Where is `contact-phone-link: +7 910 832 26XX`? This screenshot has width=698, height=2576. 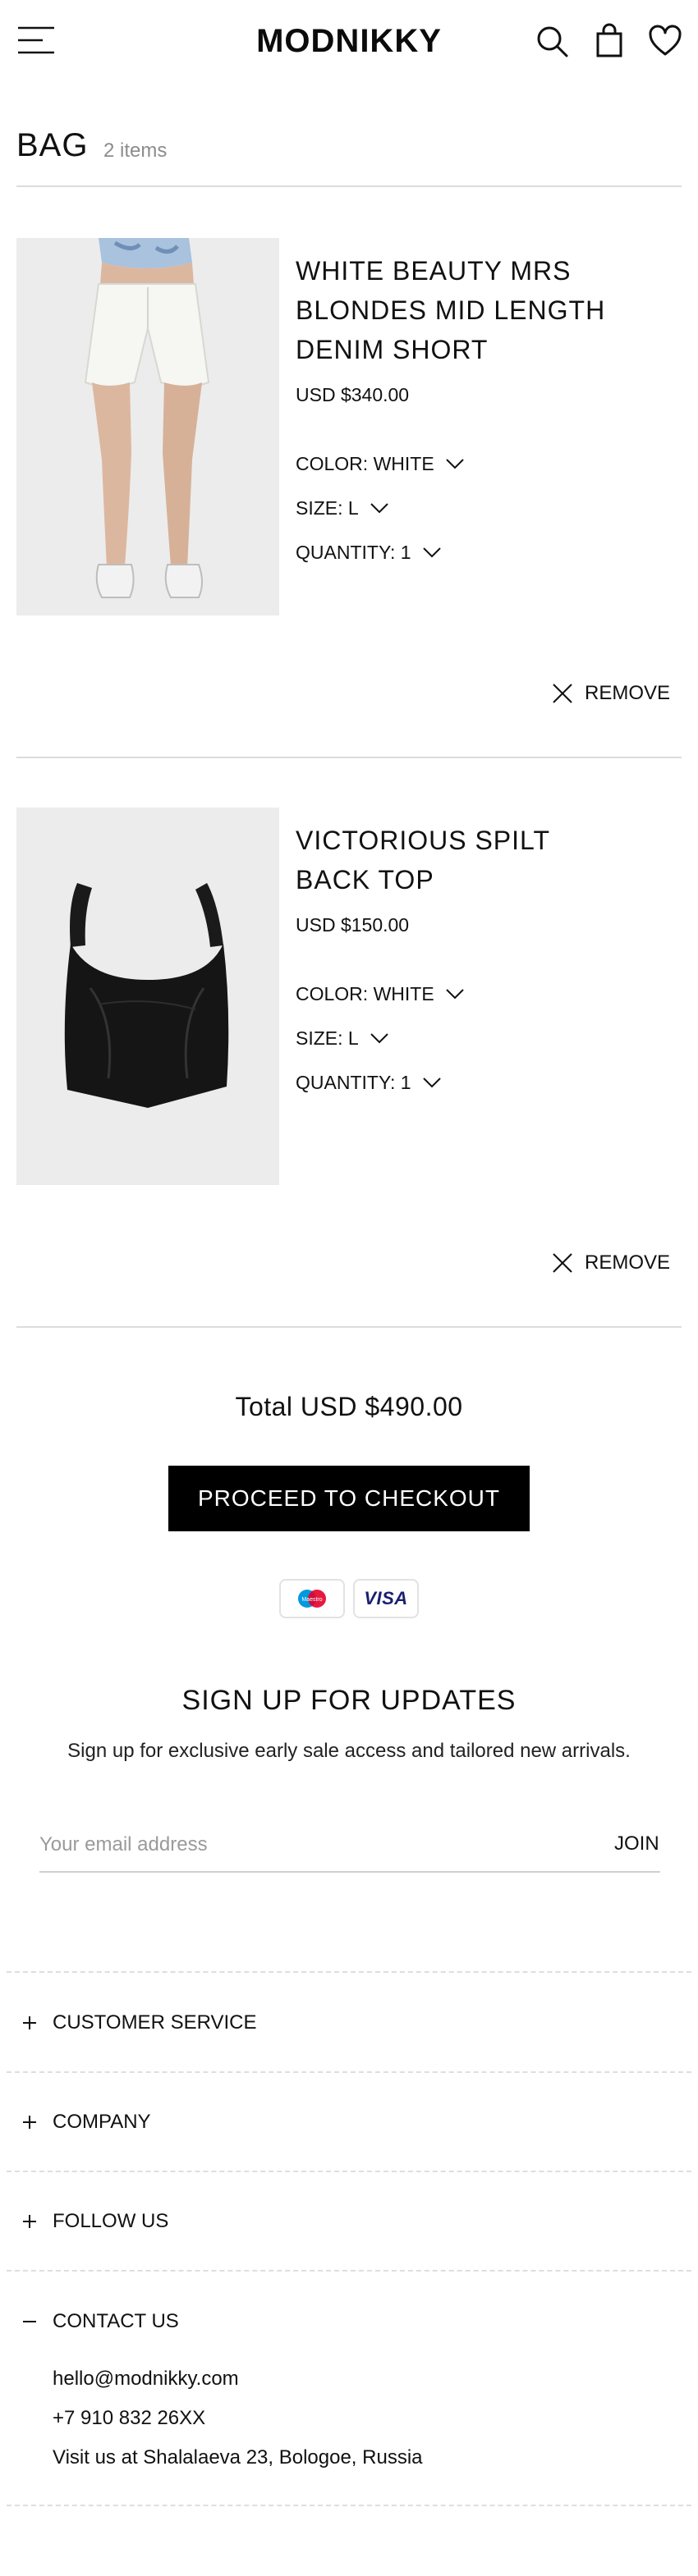 contact-phone-link: +7 910 832 26XX is located at coordinates (129, 2418).